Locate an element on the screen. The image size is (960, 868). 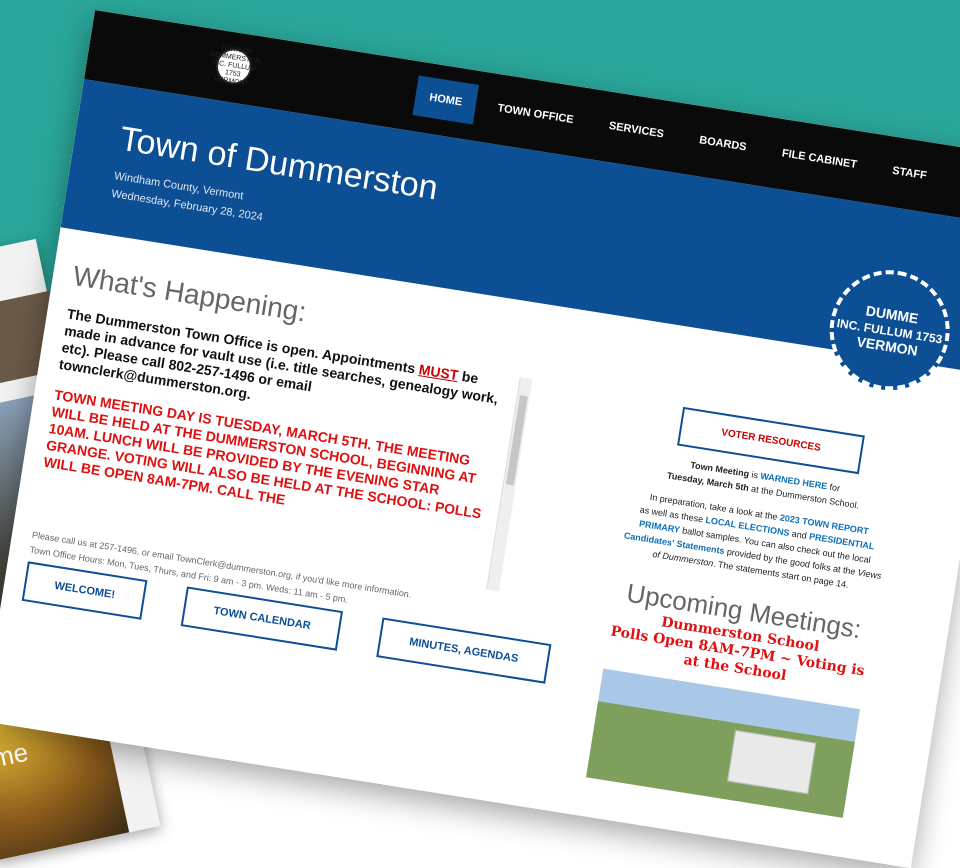
nav-boards: BOARDS is located at coordinates (722, 143).